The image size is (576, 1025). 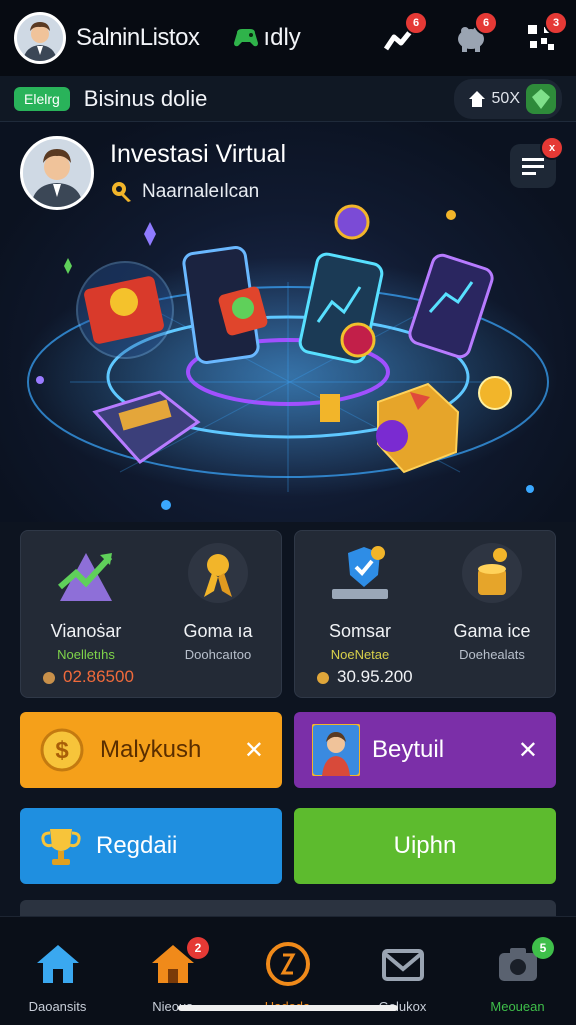 I want to click on stat-label: Somsar, so click(x=359, y=631).